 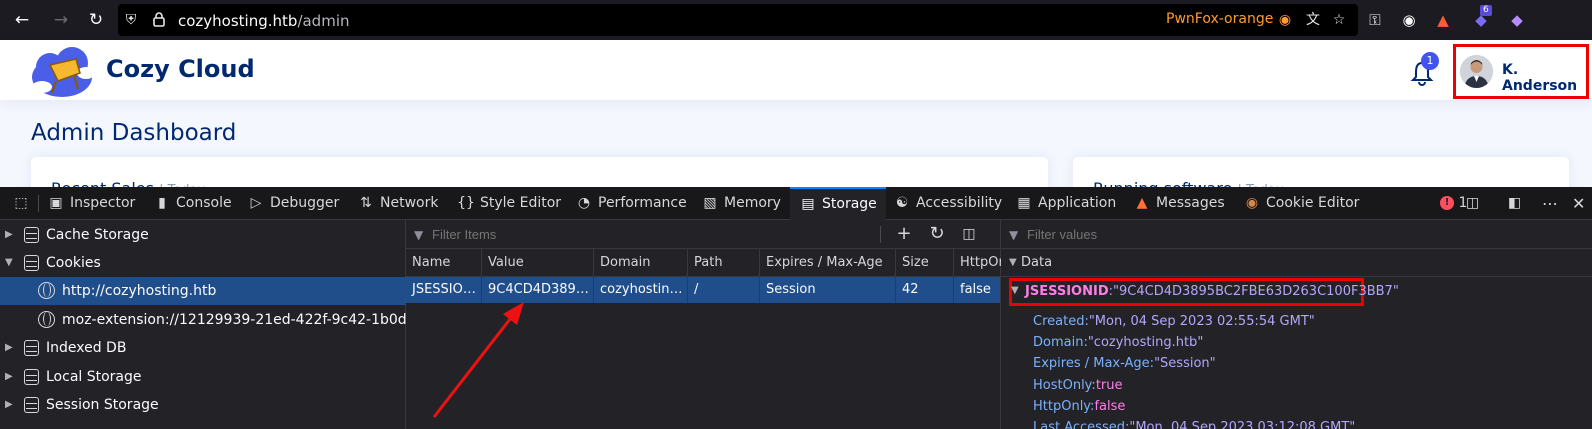 I want to click on tab-network: ⇅ Network, so click(x=397, y=203).